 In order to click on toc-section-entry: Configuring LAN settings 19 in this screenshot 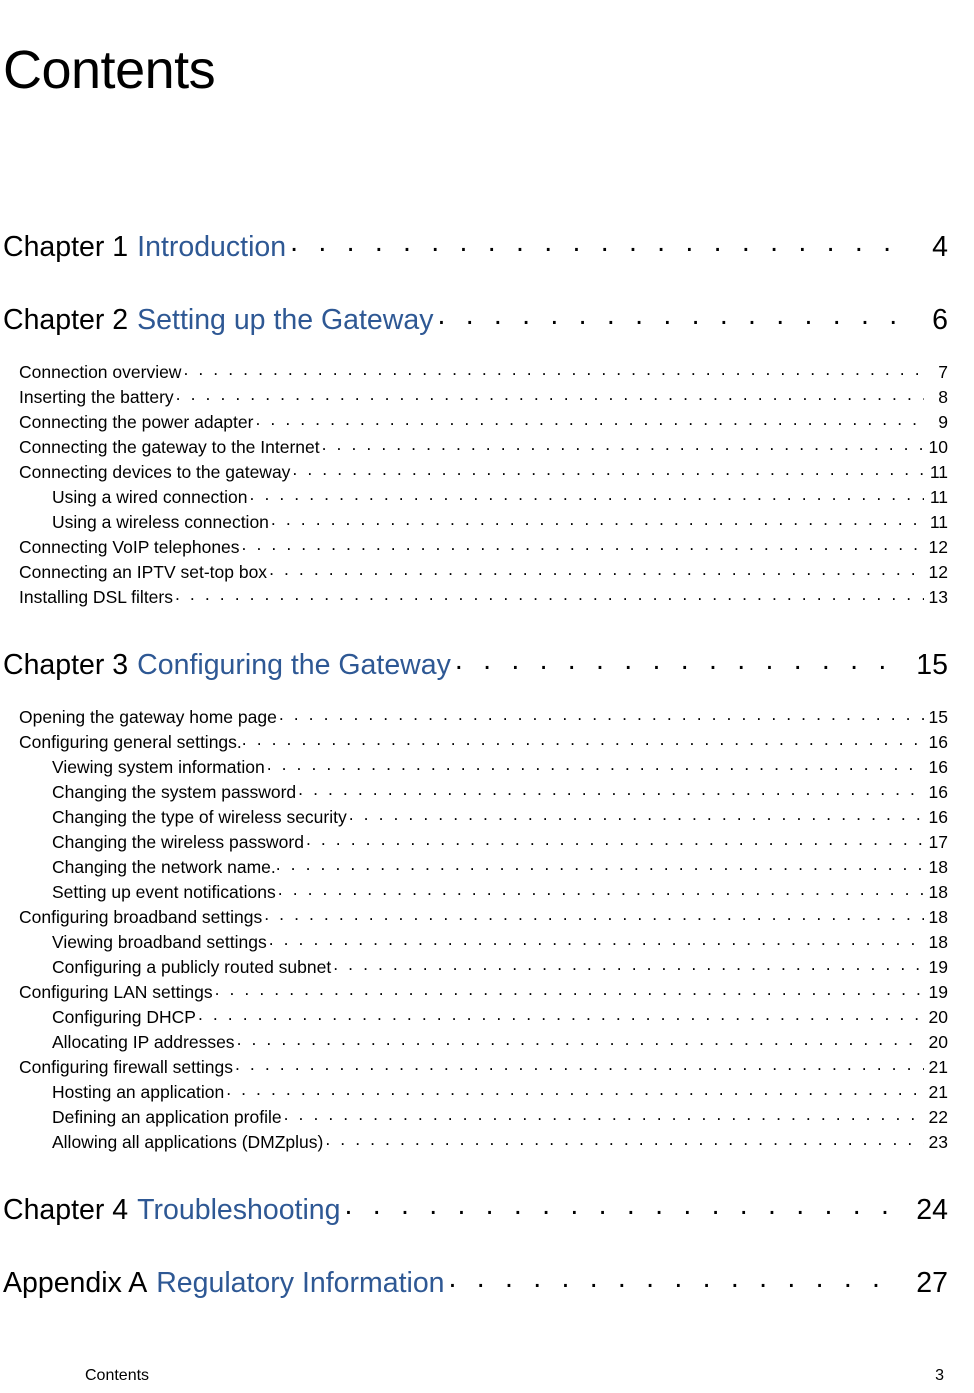, I will do `click(474, 992)`.